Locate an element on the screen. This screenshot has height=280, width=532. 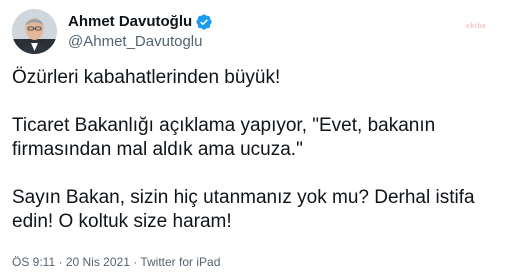
profile-photo-icon is located at coordinates (34, 31).